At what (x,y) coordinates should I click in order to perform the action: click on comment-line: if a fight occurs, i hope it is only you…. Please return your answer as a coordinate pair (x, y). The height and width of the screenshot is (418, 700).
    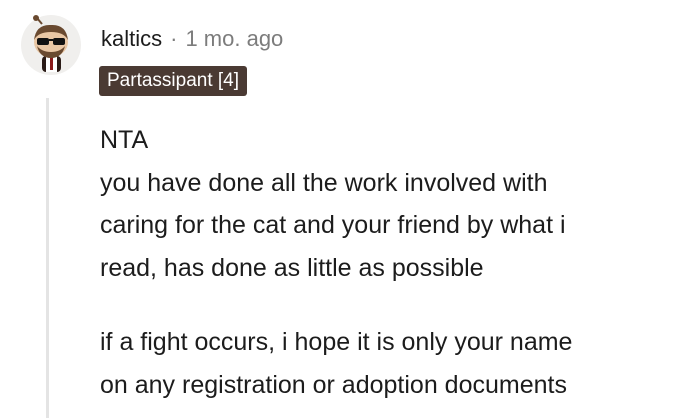
    Looking at the image, I should click on (336, 342).